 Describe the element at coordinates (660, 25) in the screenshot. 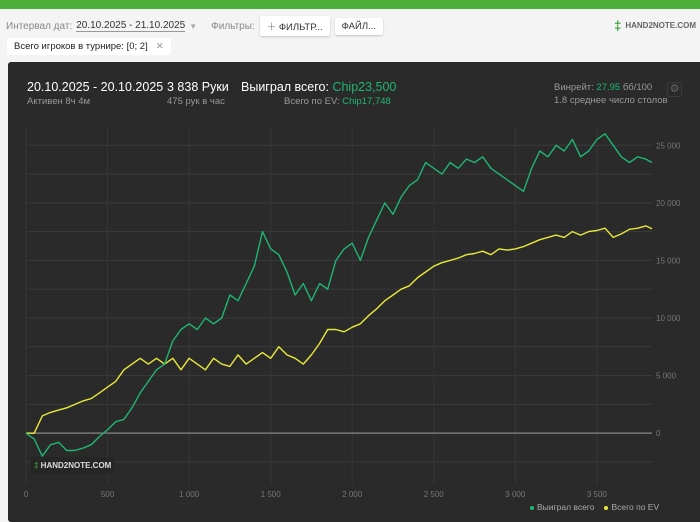

I see `logo-text: HAND2NOTE.COM` at that location.